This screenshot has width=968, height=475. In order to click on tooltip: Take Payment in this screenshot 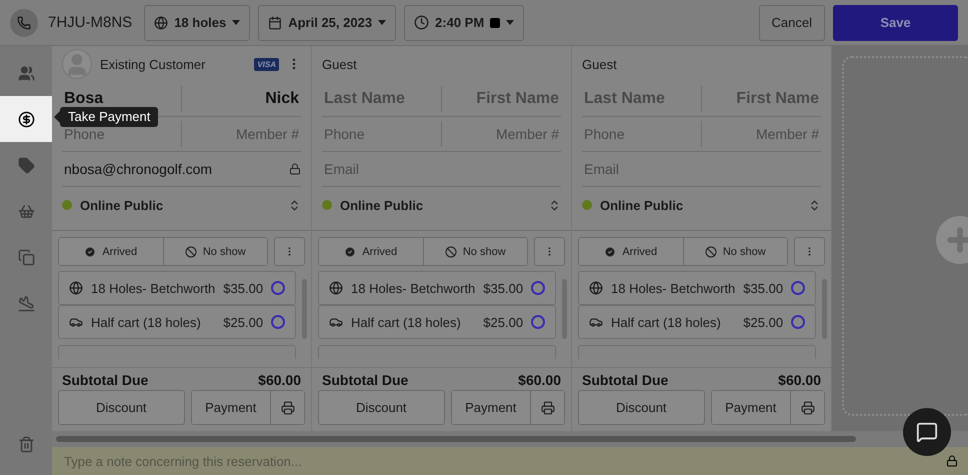, I will do `click(106, 117)`.